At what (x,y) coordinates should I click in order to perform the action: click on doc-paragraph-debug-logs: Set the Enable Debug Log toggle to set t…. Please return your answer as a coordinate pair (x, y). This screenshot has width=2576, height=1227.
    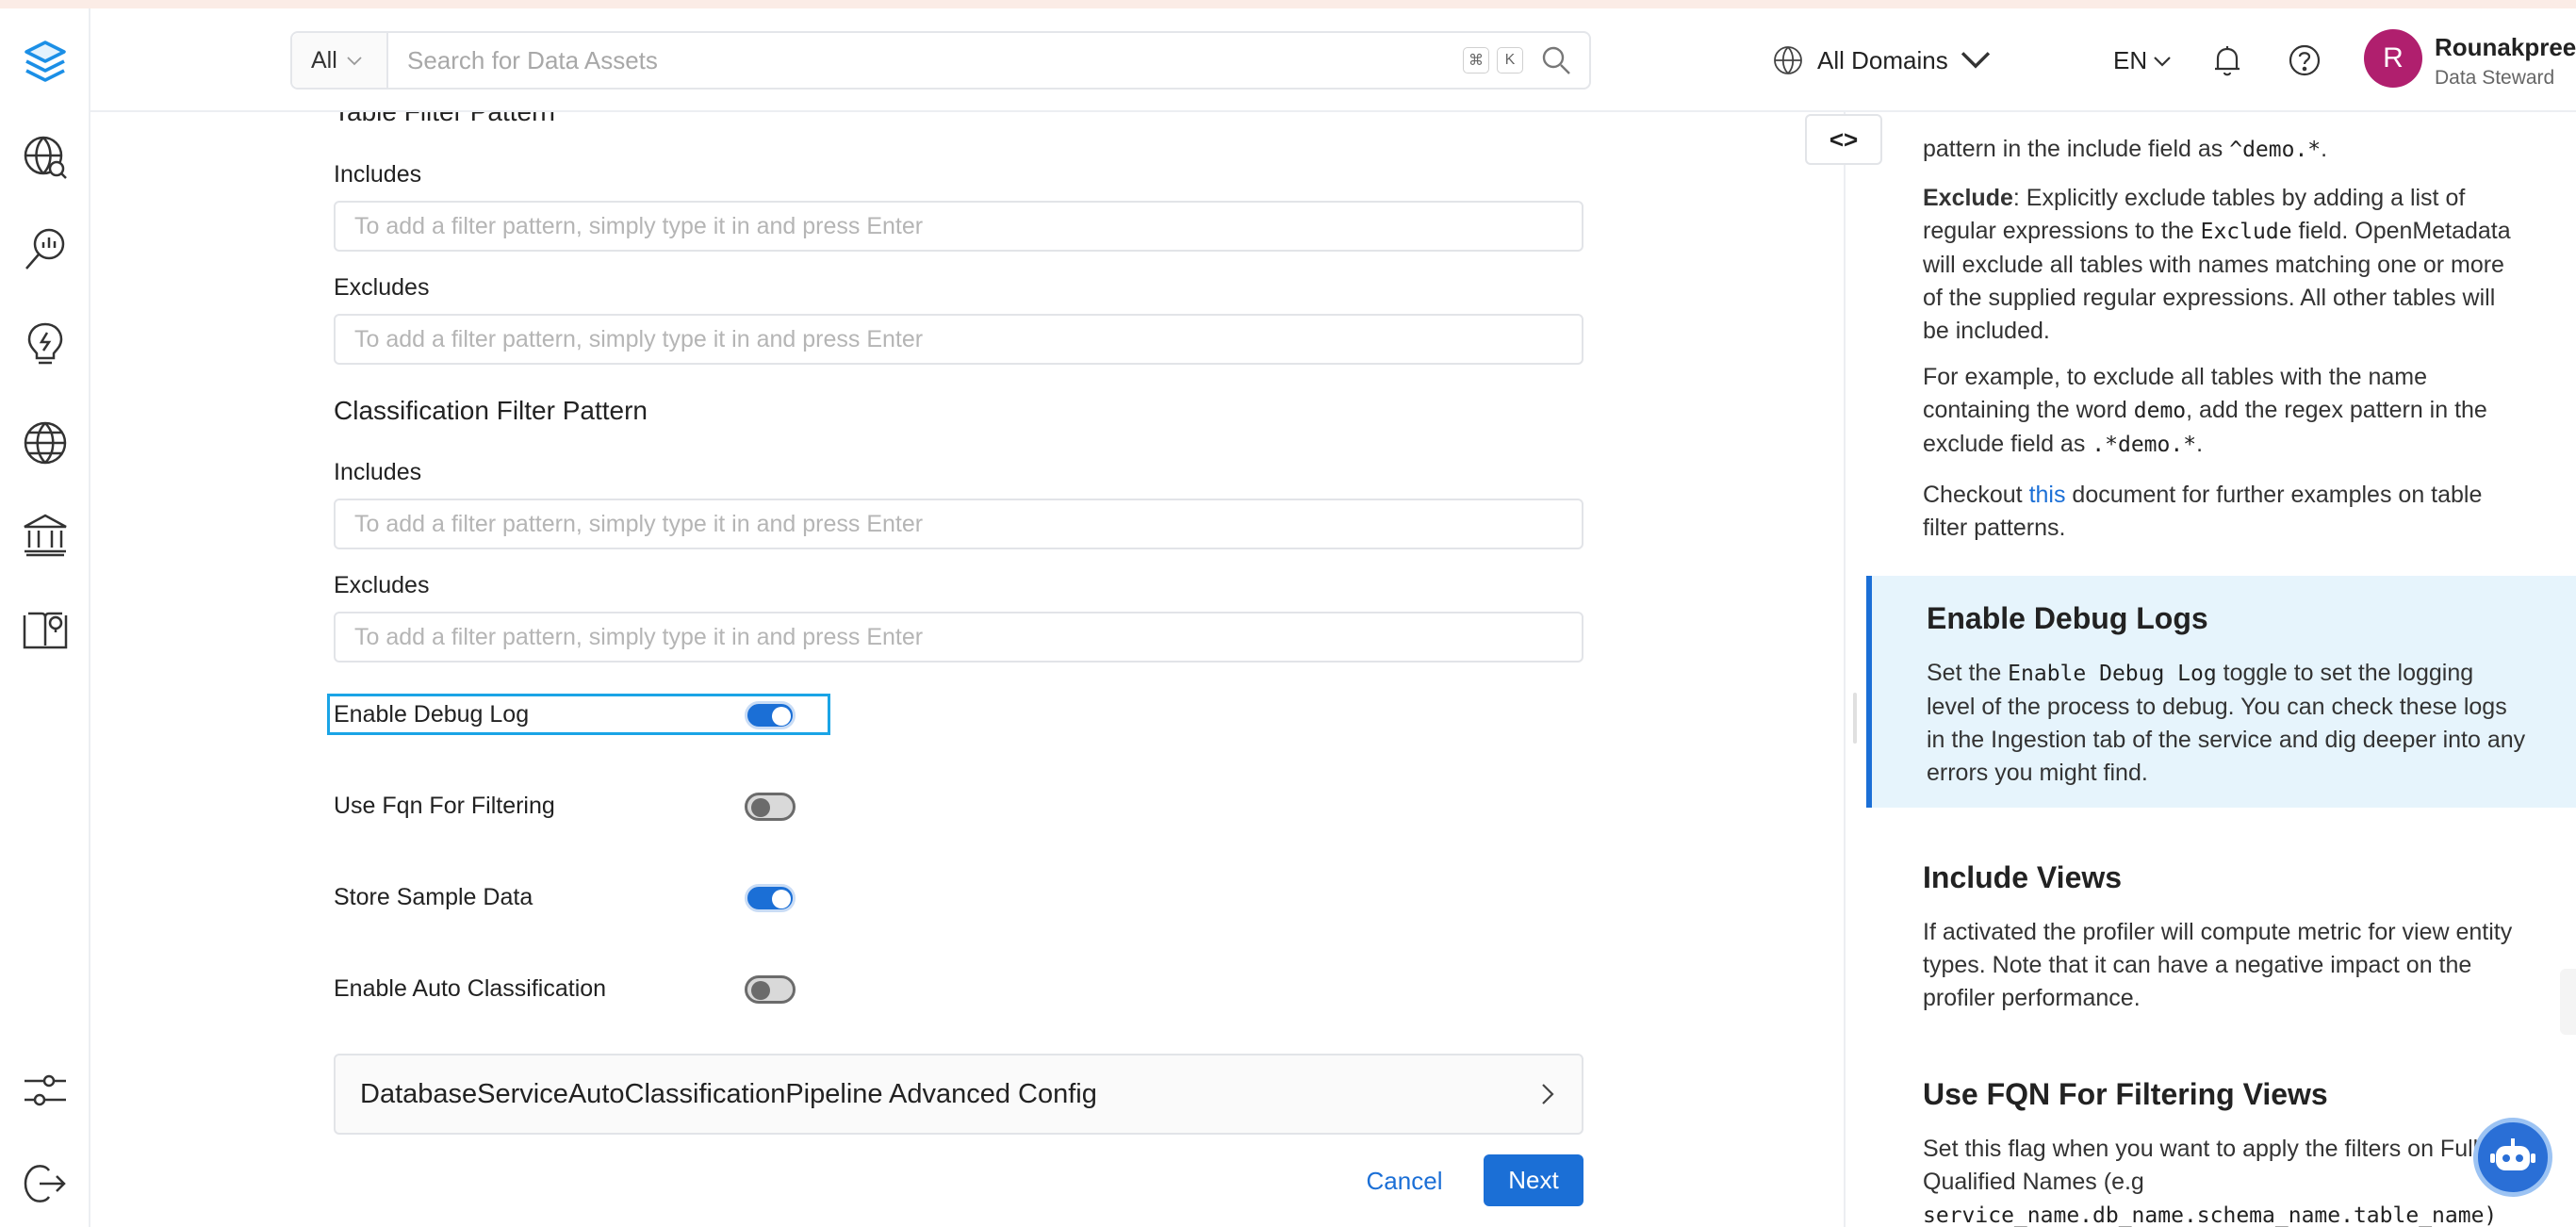
    Looking at the image, I should click on (2226, 723).